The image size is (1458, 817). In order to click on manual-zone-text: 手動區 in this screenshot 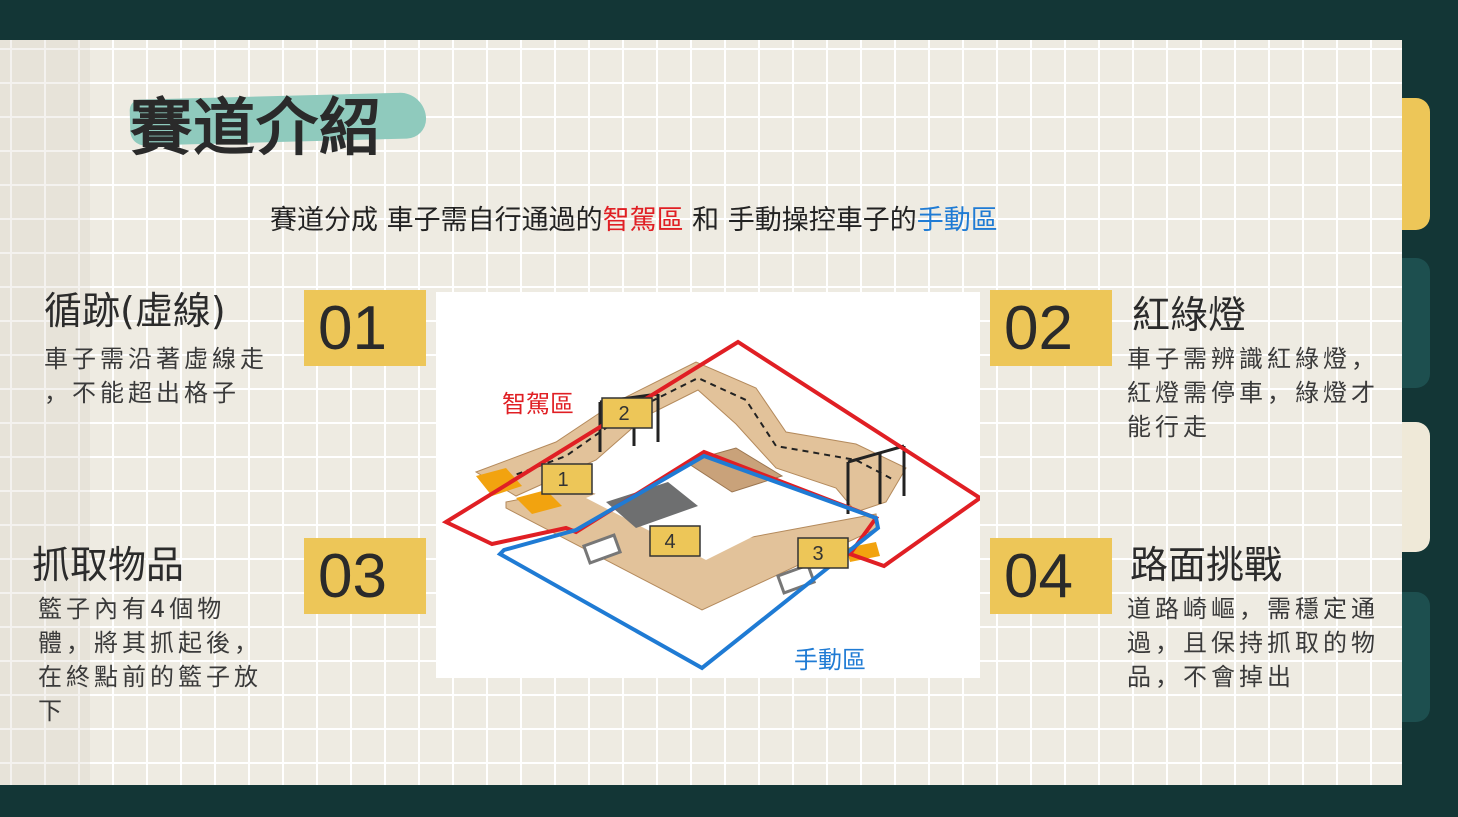, I will do `click(957, 220)`.